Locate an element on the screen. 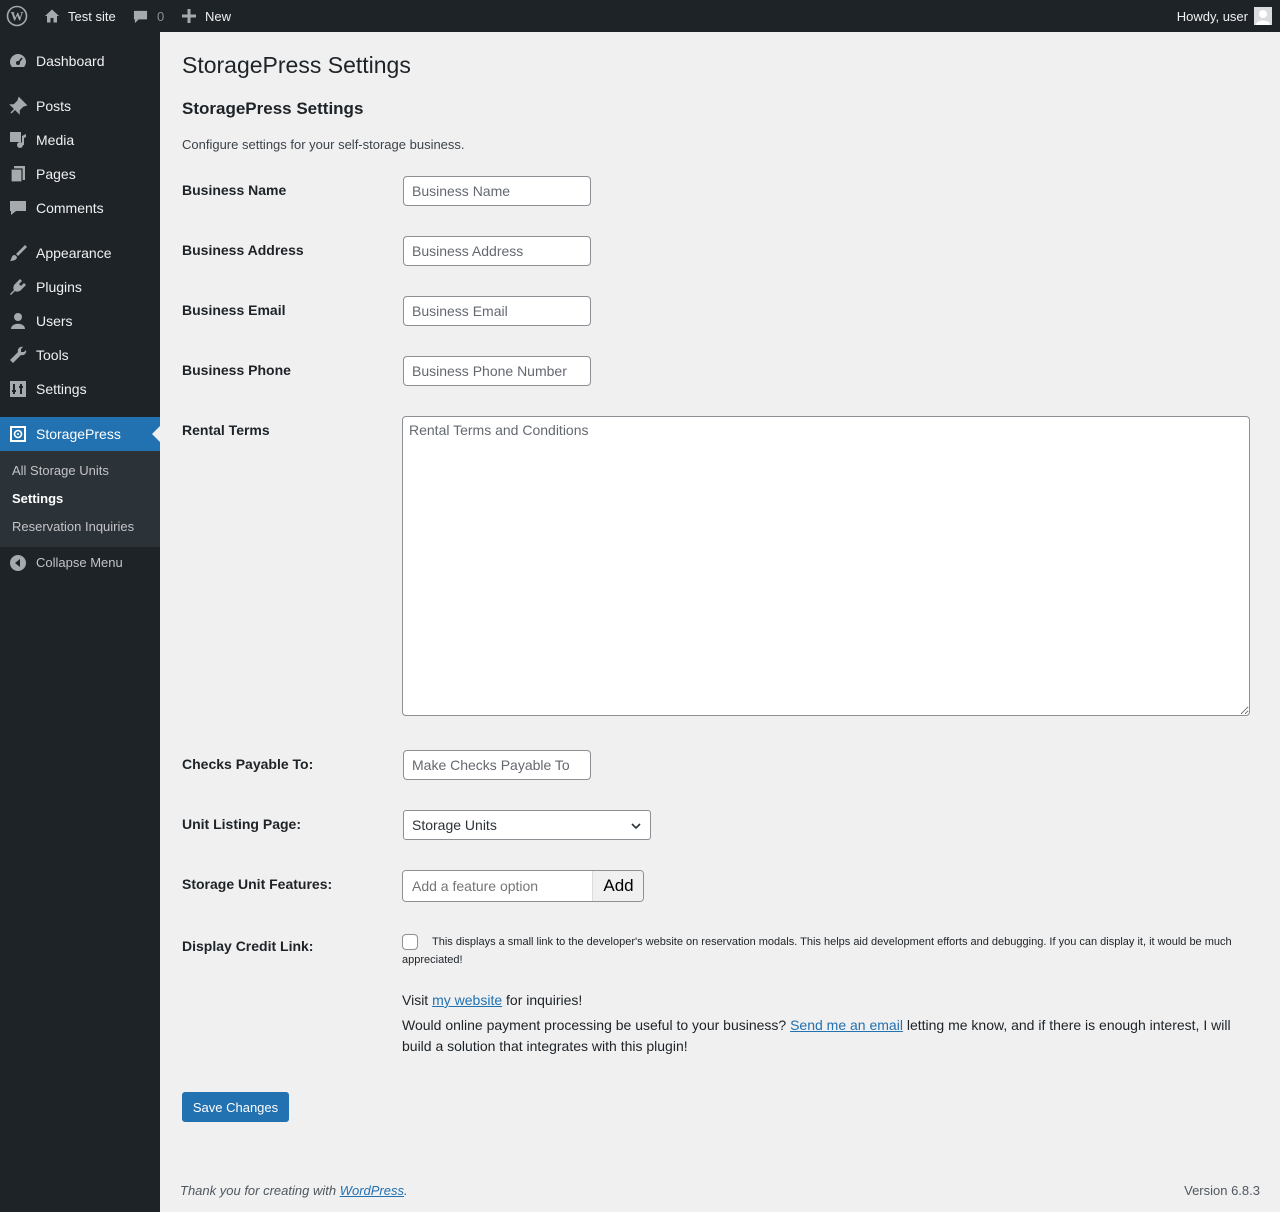 The image size is (1280, 1212). send-email-link: Send me an email is located at coordinates (846, 1025).